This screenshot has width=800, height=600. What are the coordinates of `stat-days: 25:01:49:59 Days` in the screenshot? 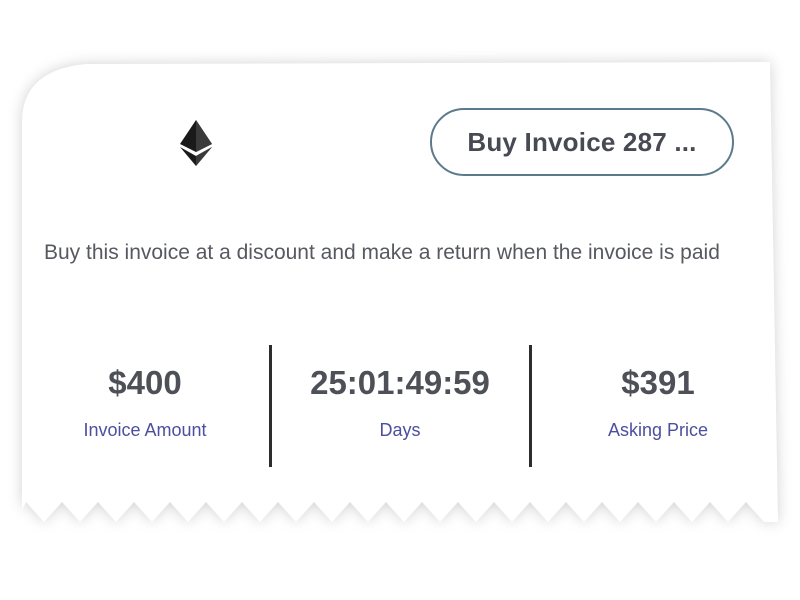 It's located at (400, 404).